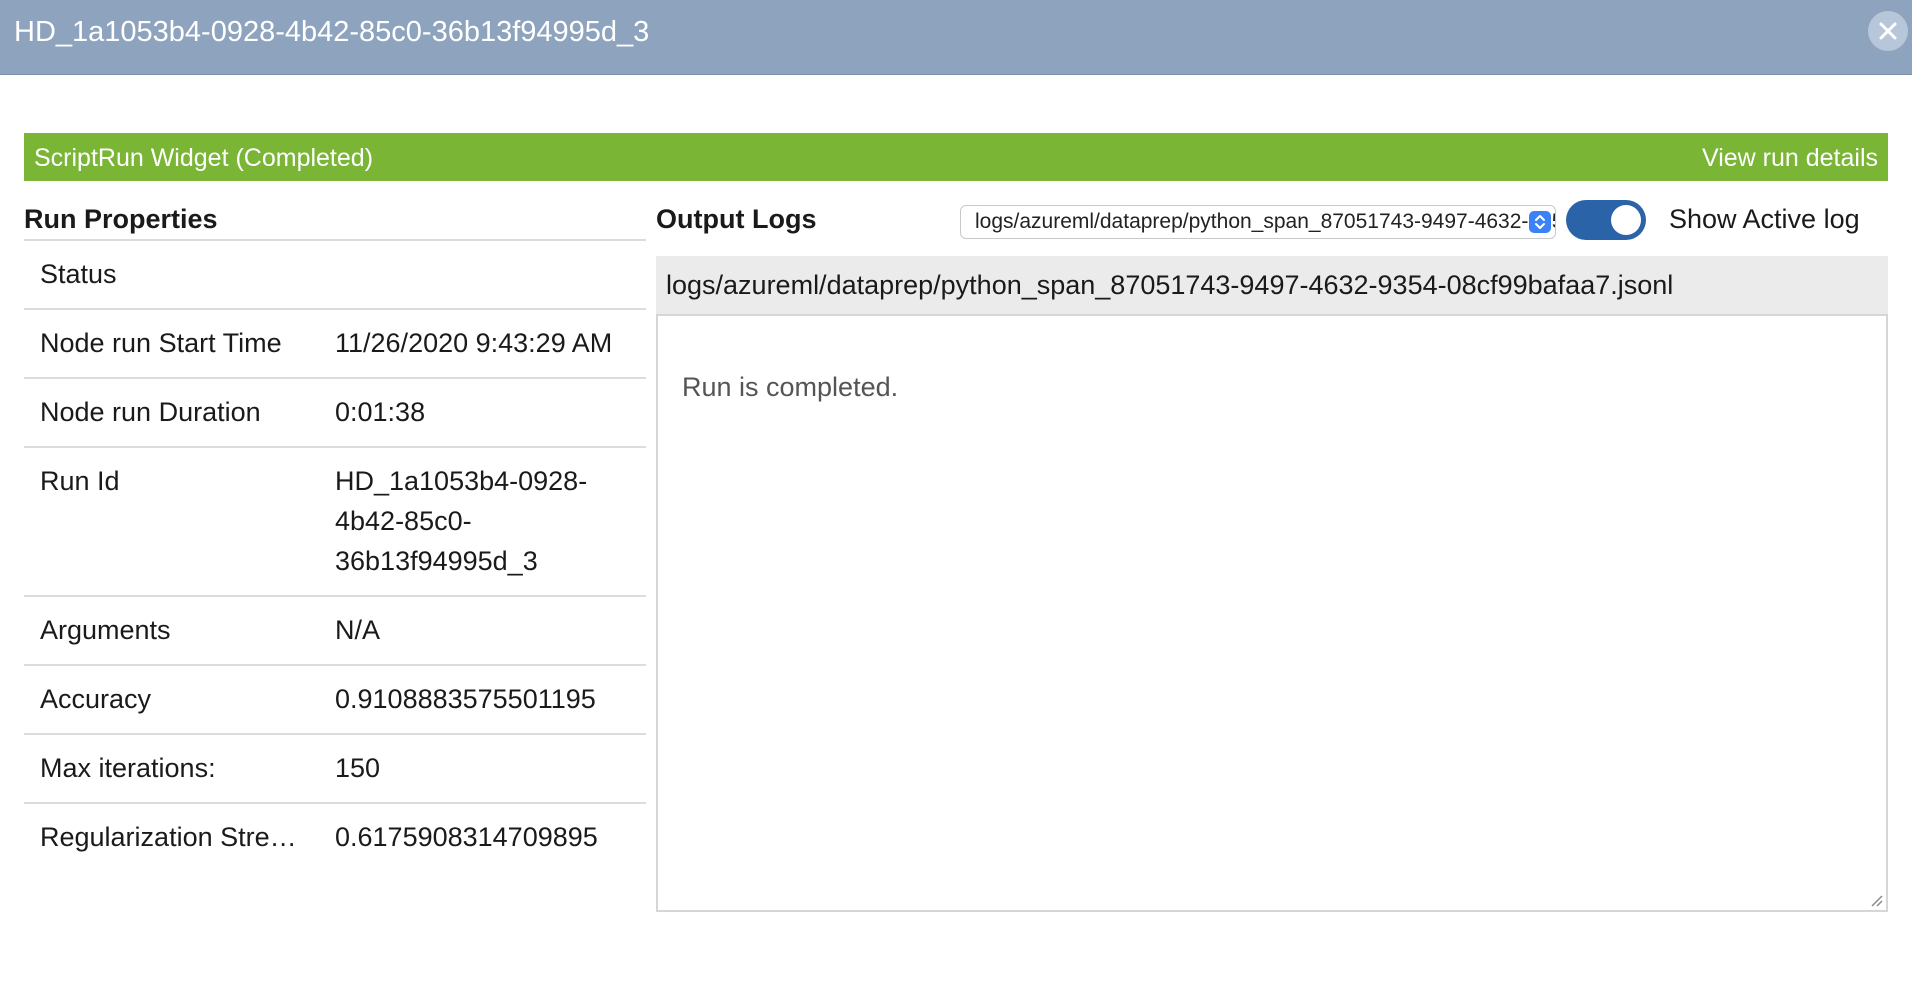  Describe the element at coordinates (736, 219) in the screenshot. I see `output-logs-heading: Output Logs` at that location.